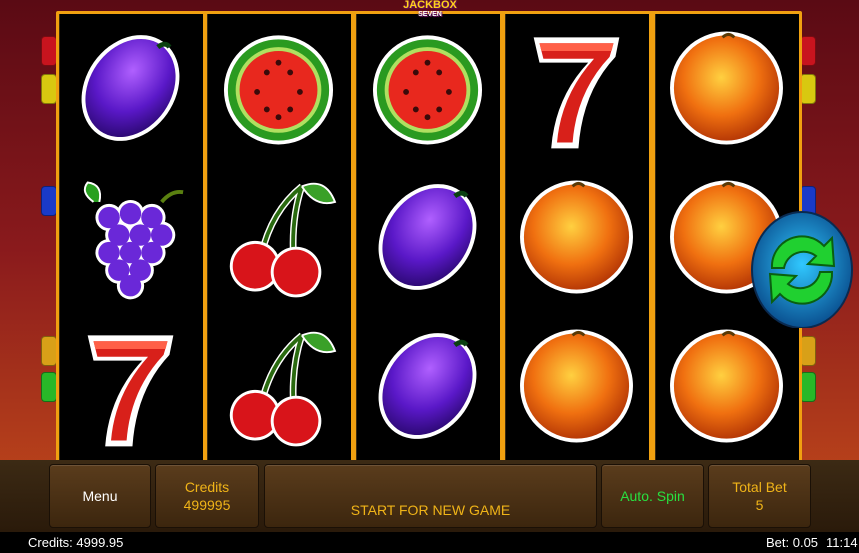 Image resolution: width=859 pixels, height=553 pixels. What do you see at coordinates (759, 487) in the screenshot?
I see `totalbet-label: Total Bet` at bounding box center [759, 487].